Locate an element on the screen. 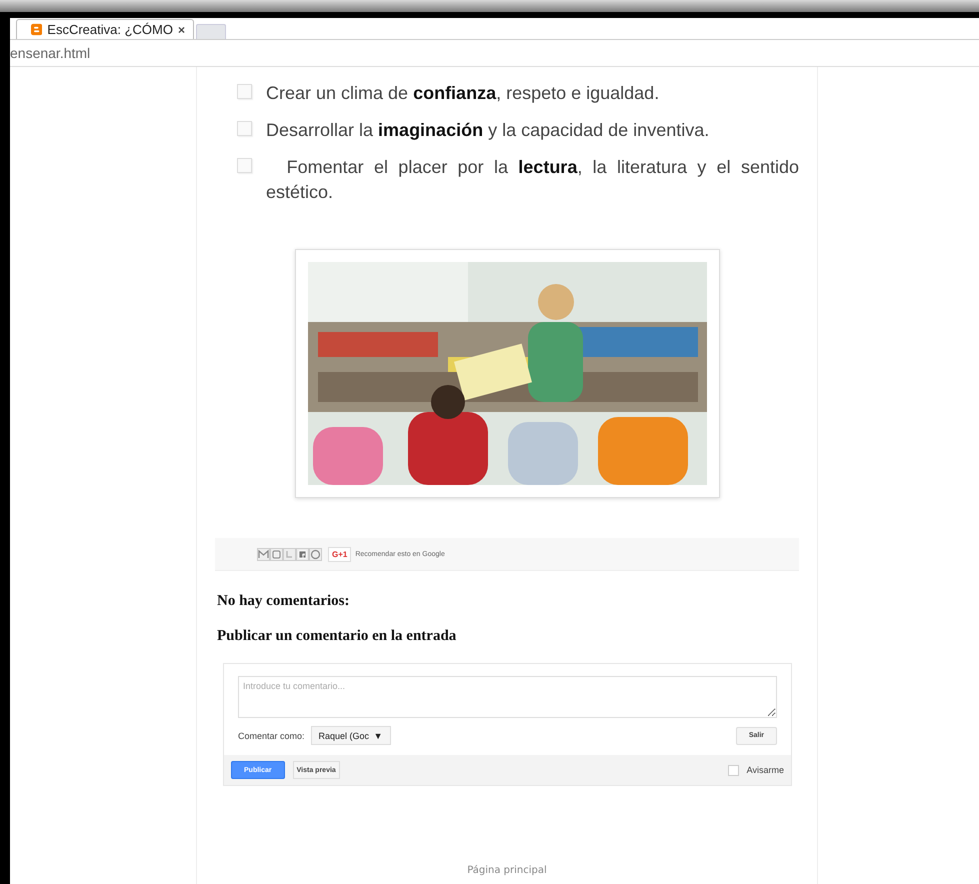 Image resolution: width=979 pixels, height=884 pixels. f-icon is located at coordinates (302, 554).